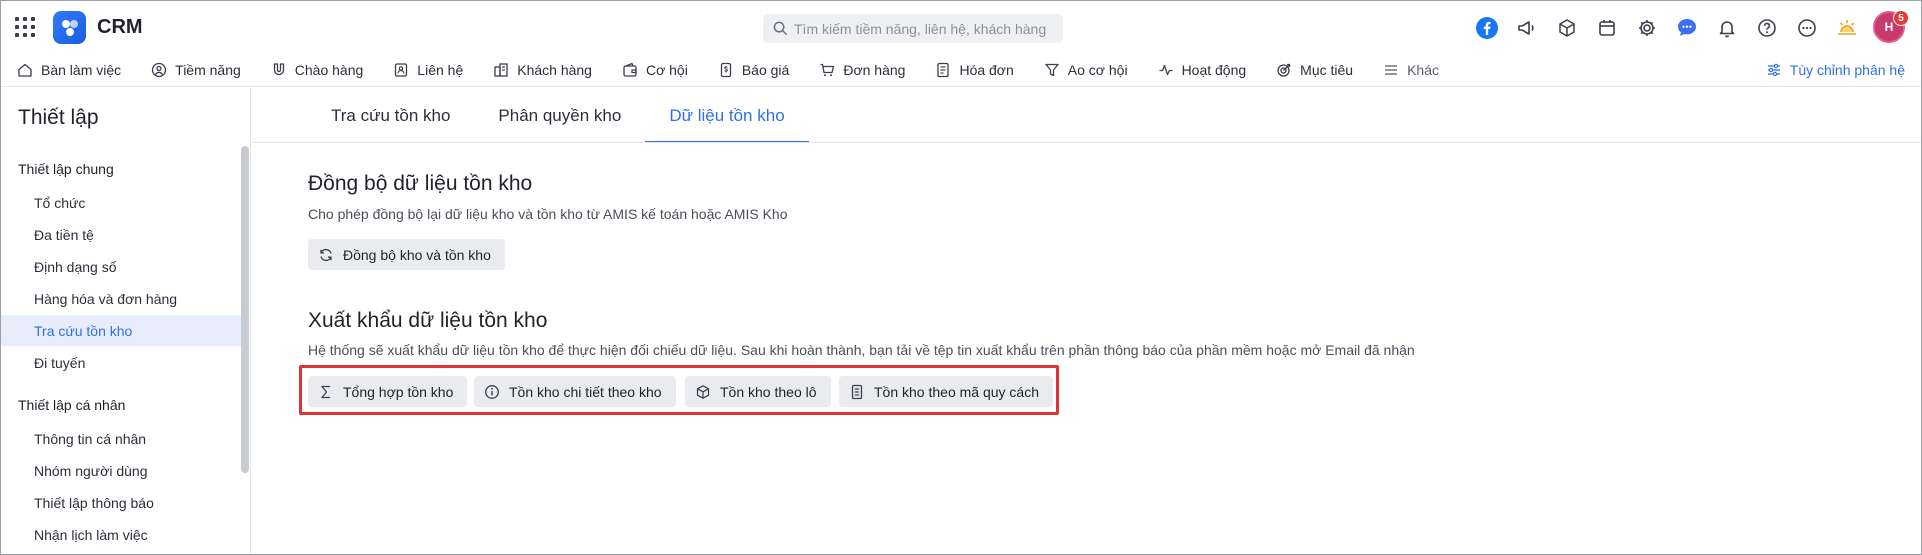  What do you see at coordinates (278, 69) in the screenshot?
I see `magnet-icon` at bounding box center [278, 69].